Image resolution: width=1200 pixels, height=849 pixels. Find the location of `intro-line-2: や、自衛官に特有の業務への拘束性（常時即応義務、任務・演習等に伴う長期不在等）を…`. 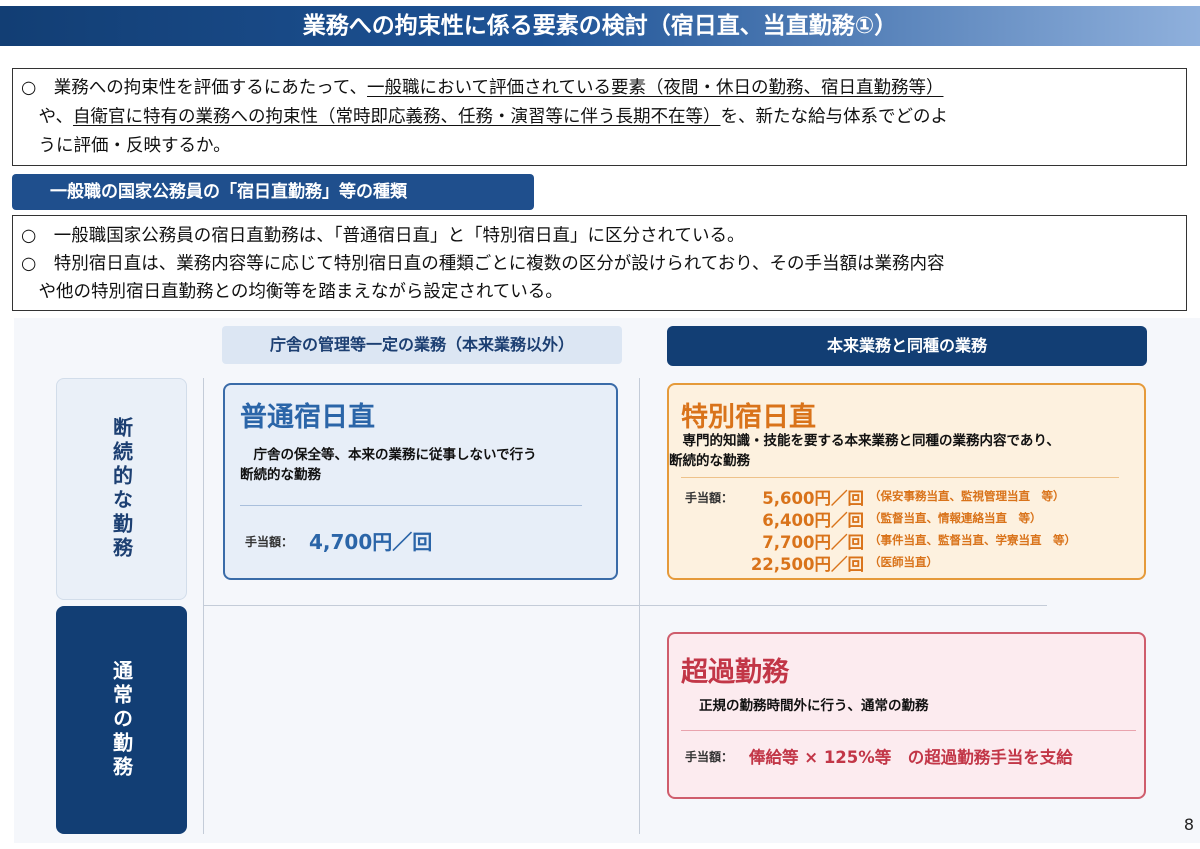

intro-line-2: や、自衛官に特有の業務への拘束性（常時即応義務、任務・演習等に伴う長期不在等）を… is located at coordinates (598, 117).